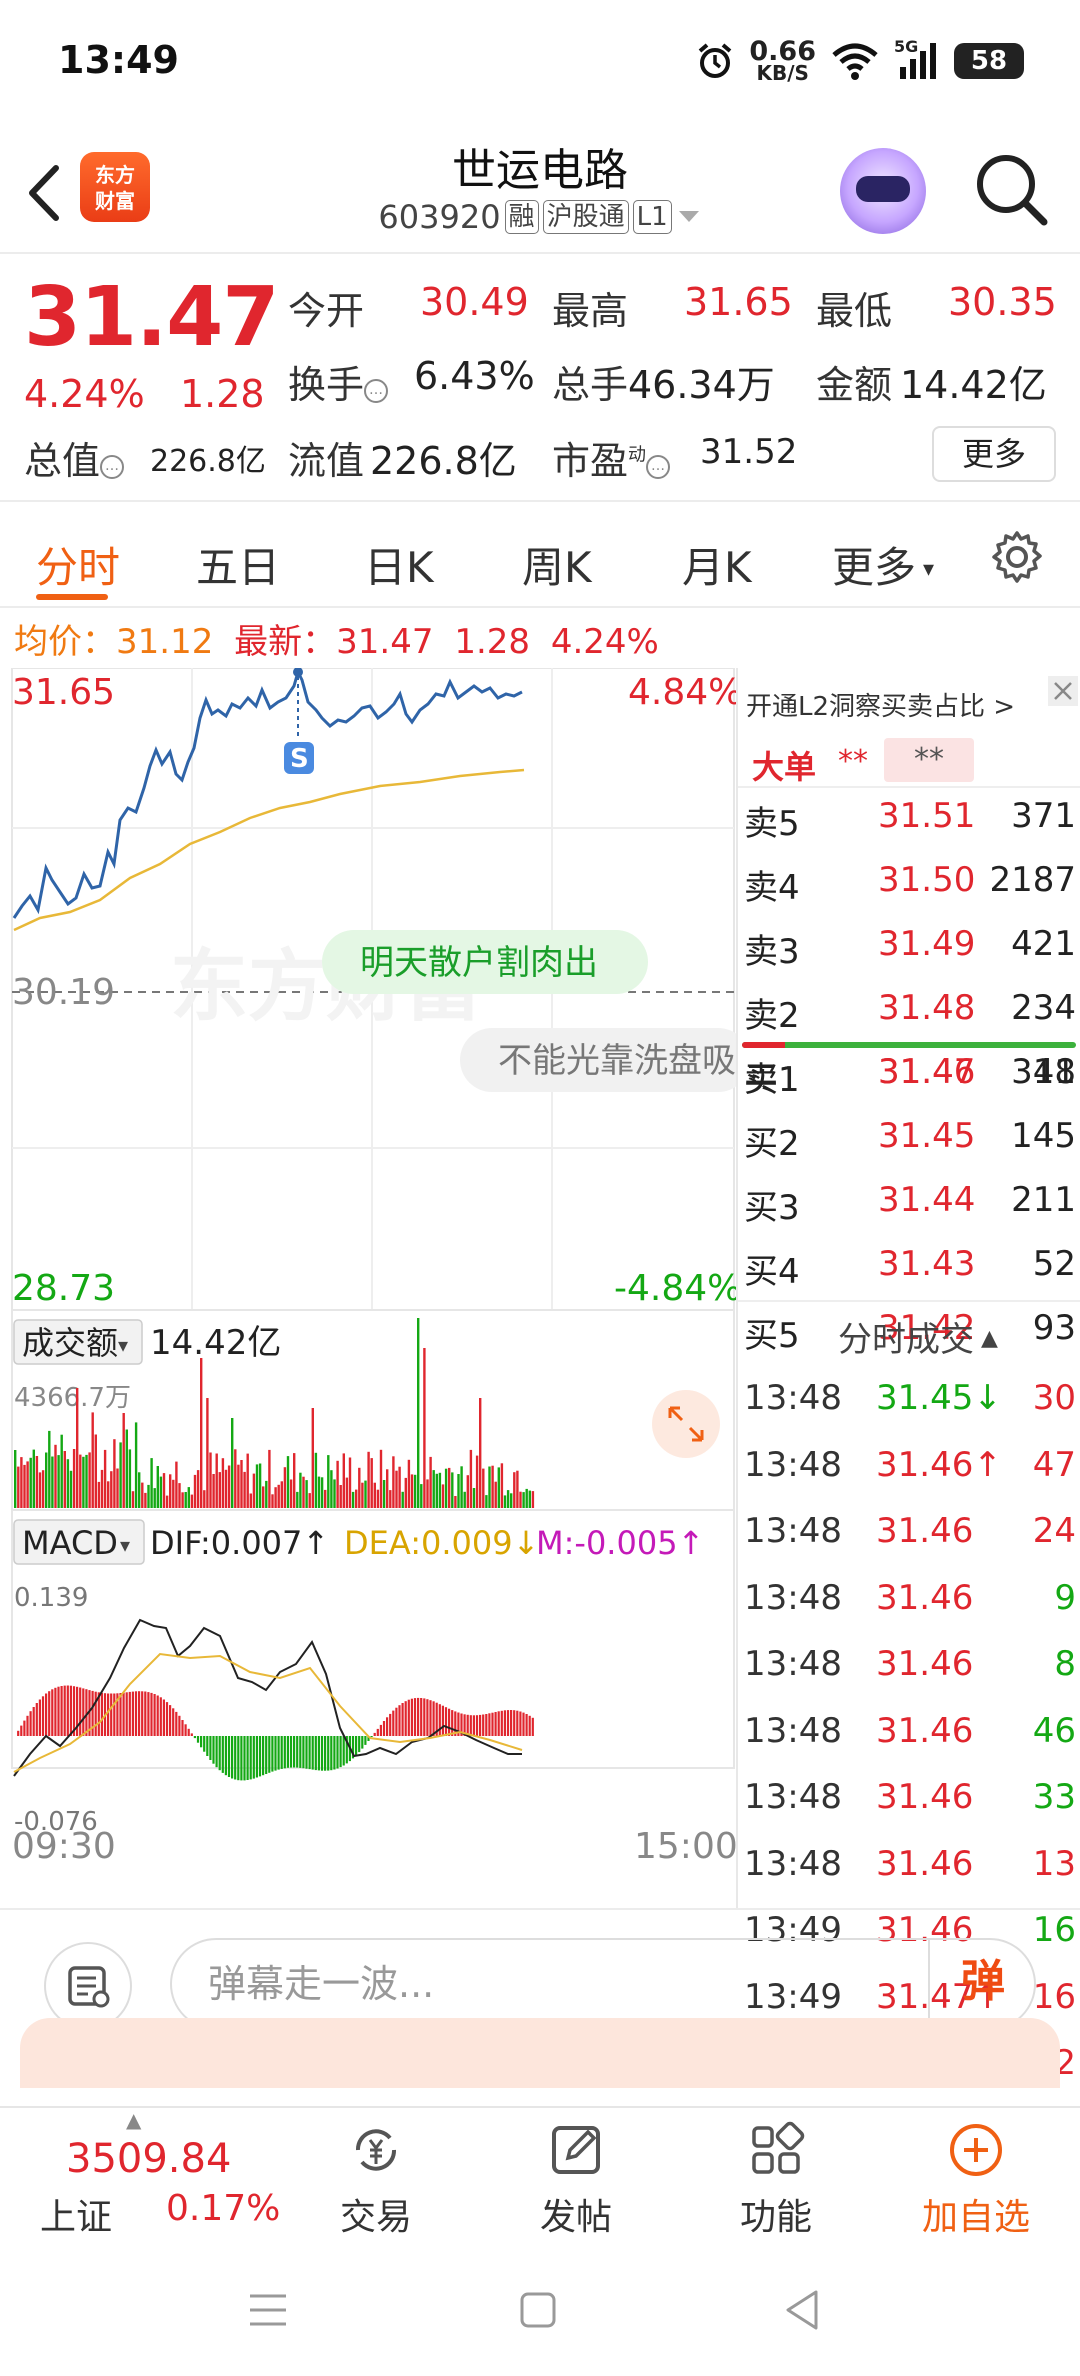  What do you see at coordinates (557, 564) in the screenshot?
I see `tab-weekly-k: 周K` at bounding box center [557, 564].